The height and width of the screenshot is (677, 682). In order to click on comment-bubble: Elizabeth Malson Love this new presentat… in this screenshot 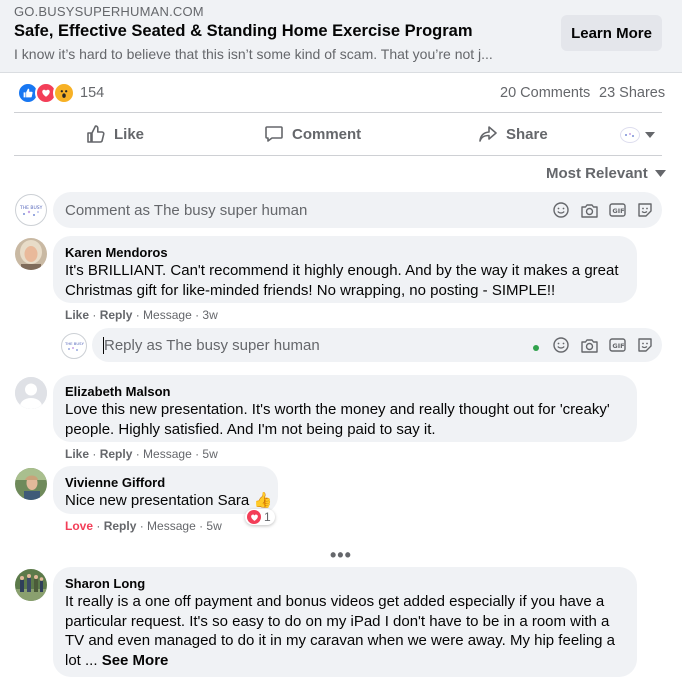, I will do `click(345, 408)`.